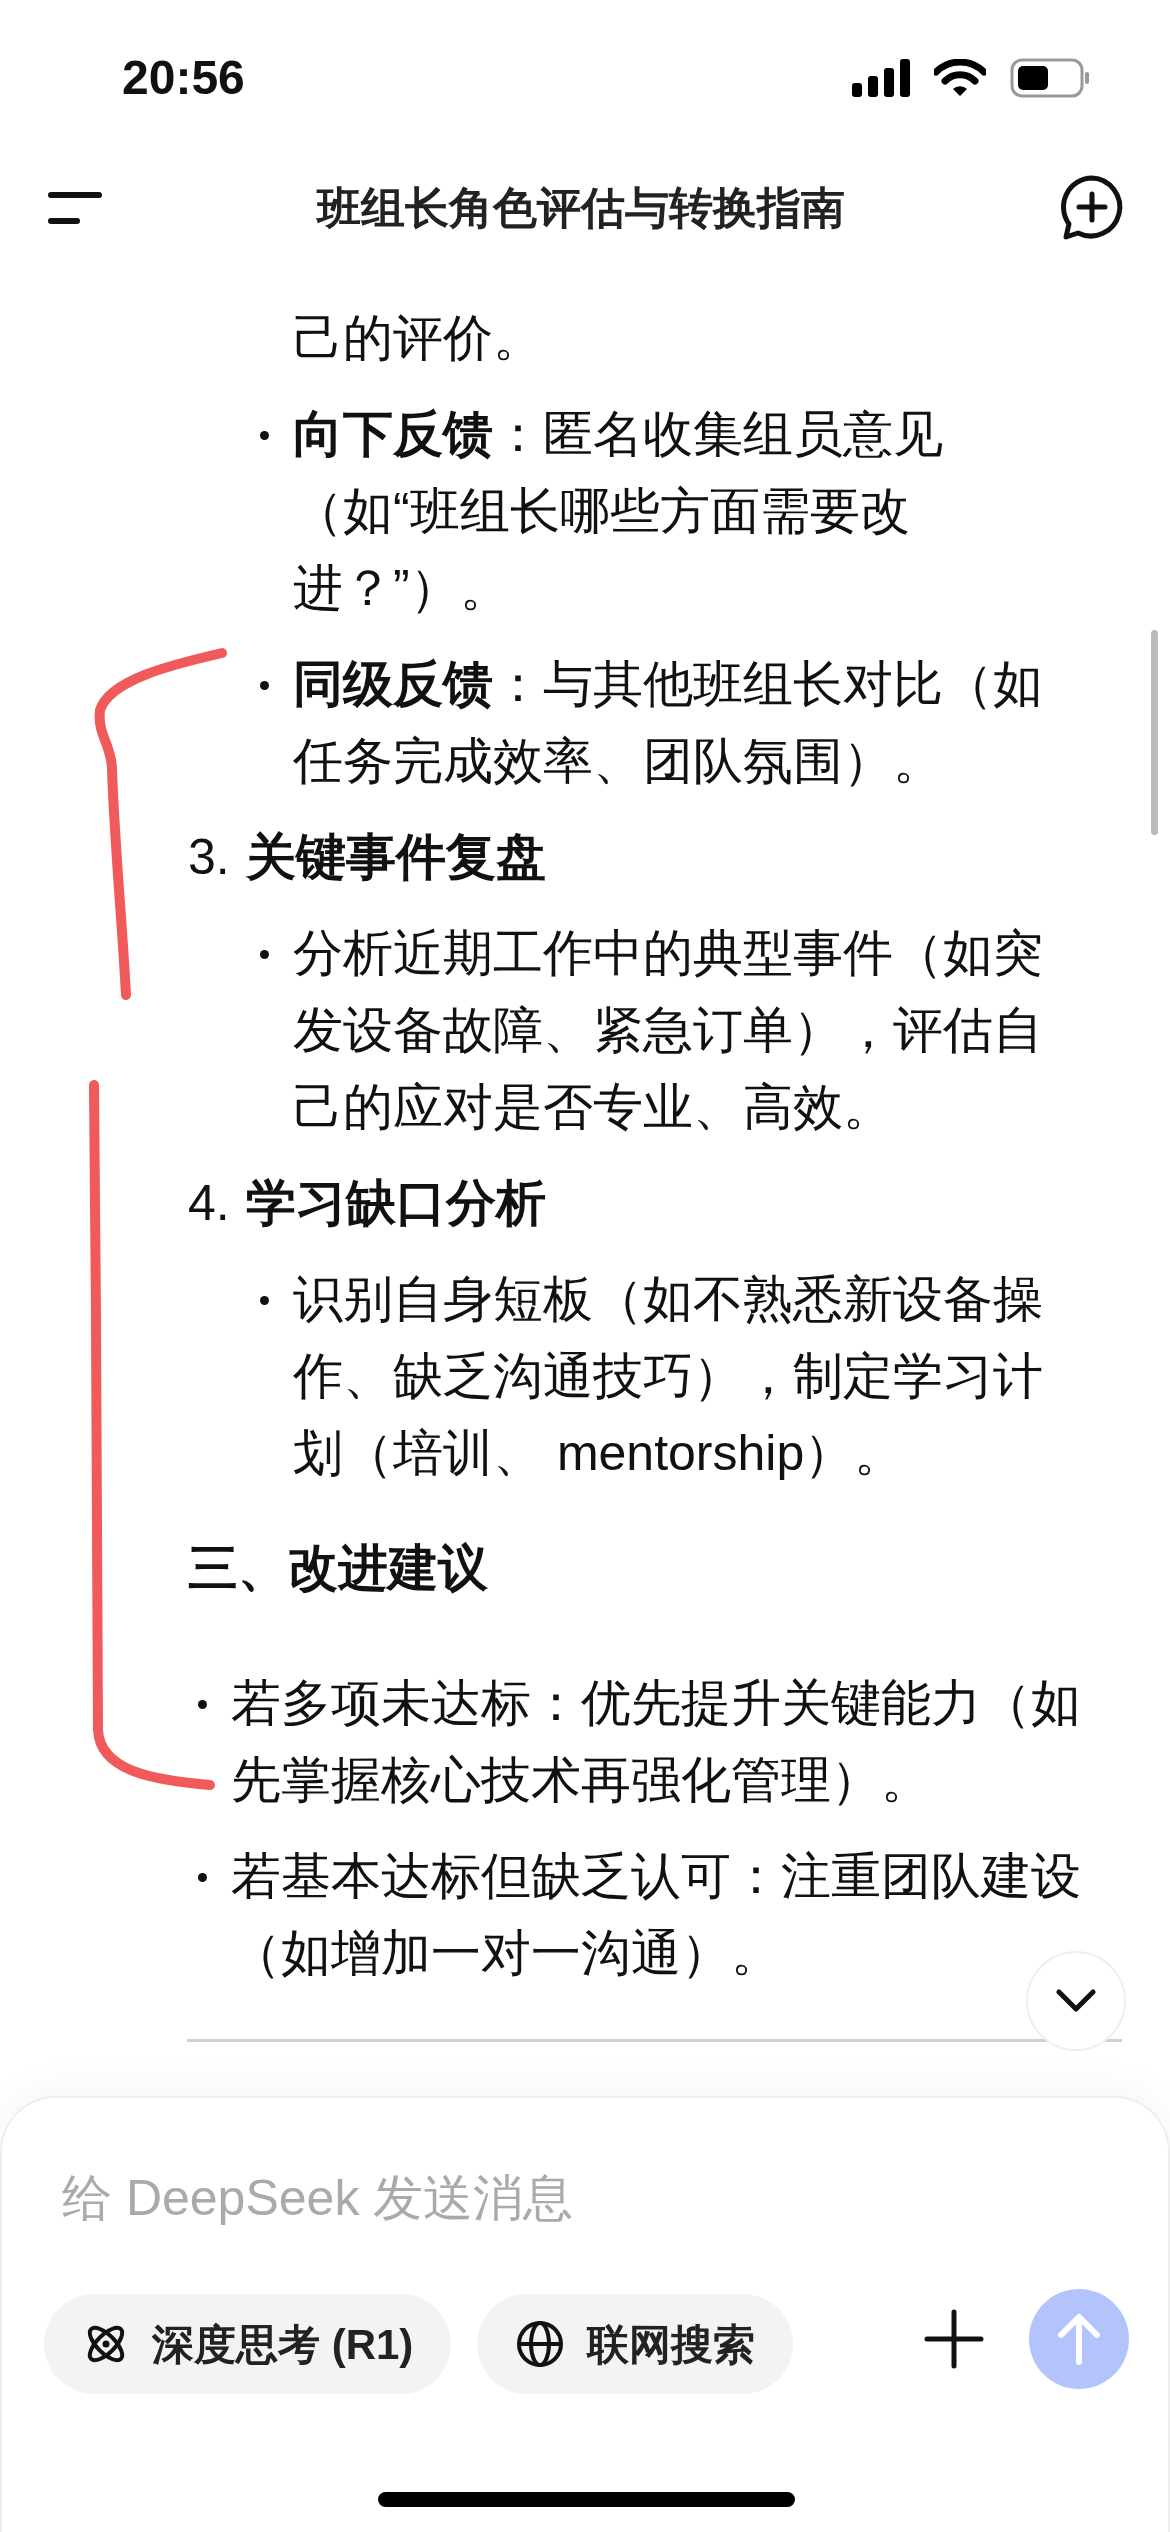 The height and width of the screenshot is (2532, 1170). What do you see at coordinates (209, 857) in the screenshot?
I see `list-number: 3.` at bounding box center [209, 857].